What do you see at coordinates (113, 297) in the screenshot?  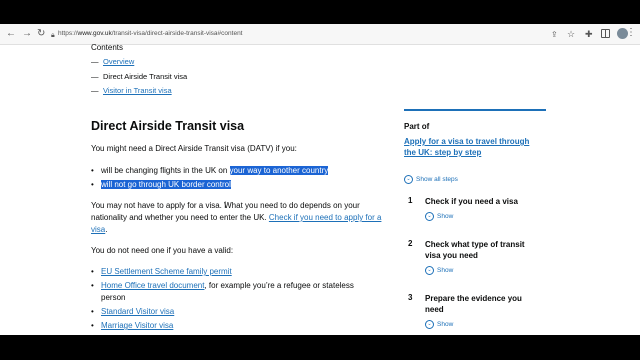 I see `bullet-continuation: person` at bounding box center [113, 297].